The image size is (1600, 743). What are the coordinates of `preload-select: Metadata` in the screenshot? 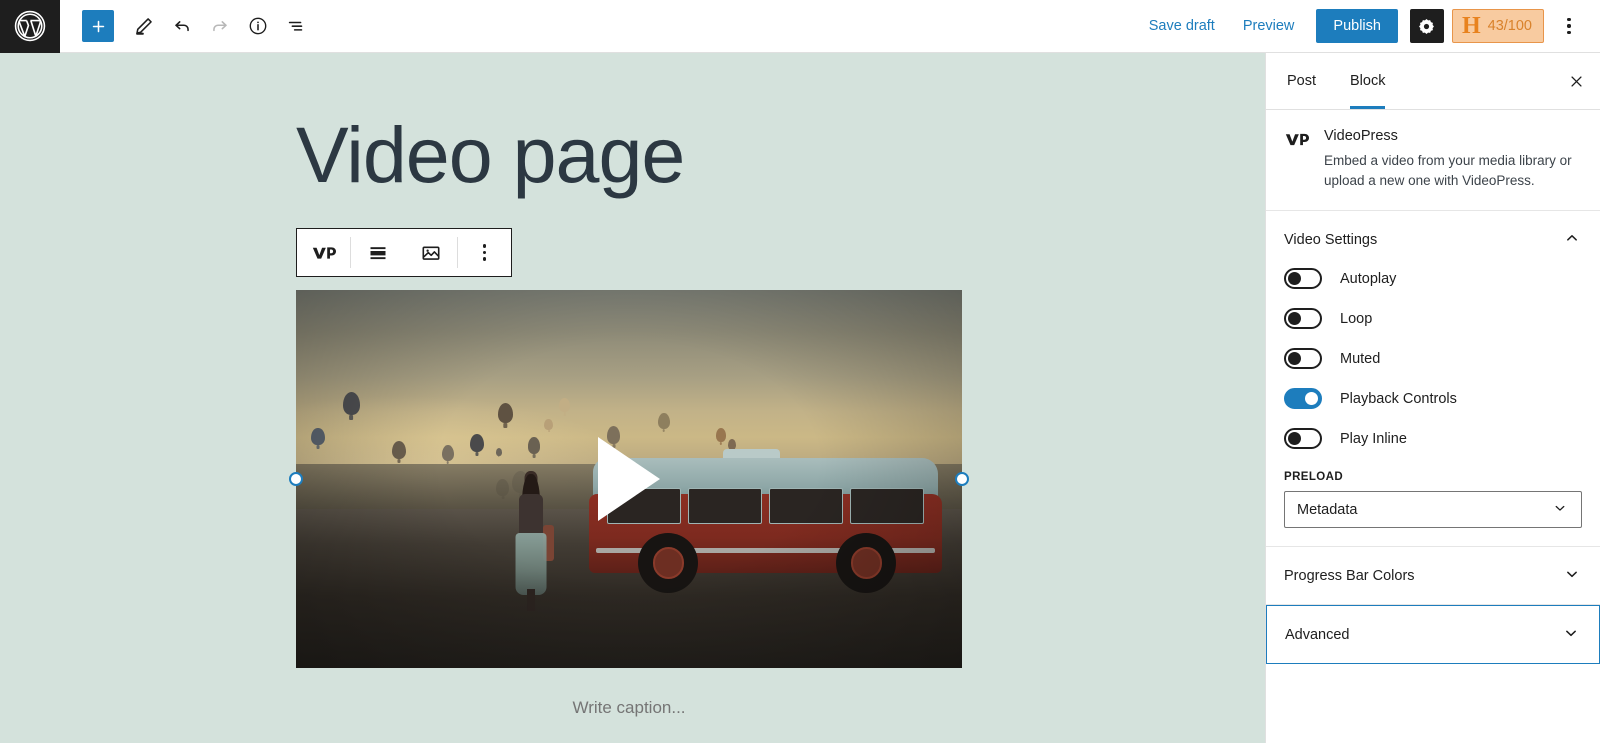 It's located at (1433, 510).